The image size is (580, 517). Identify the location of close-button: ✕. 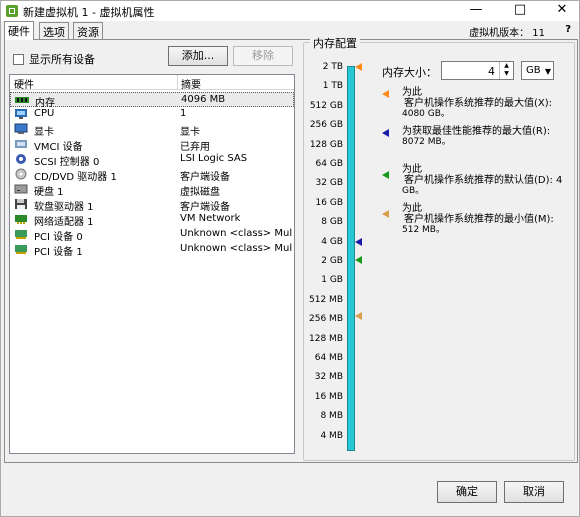
(562, 11).